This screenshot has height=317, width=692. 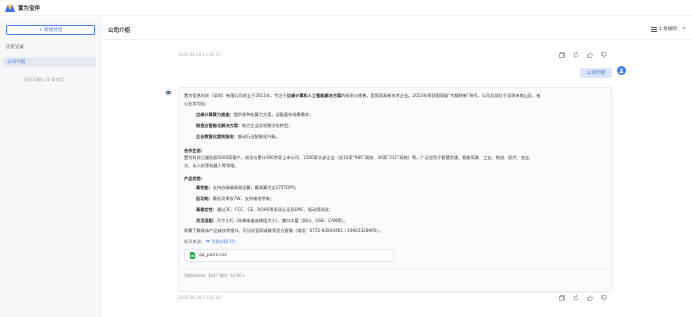 I want to click on user-message: 公司介绍, so click(x=596, y=73).